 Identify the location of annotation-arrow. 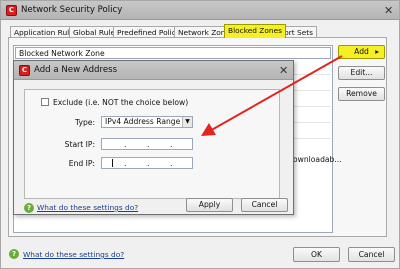
(272, 95).